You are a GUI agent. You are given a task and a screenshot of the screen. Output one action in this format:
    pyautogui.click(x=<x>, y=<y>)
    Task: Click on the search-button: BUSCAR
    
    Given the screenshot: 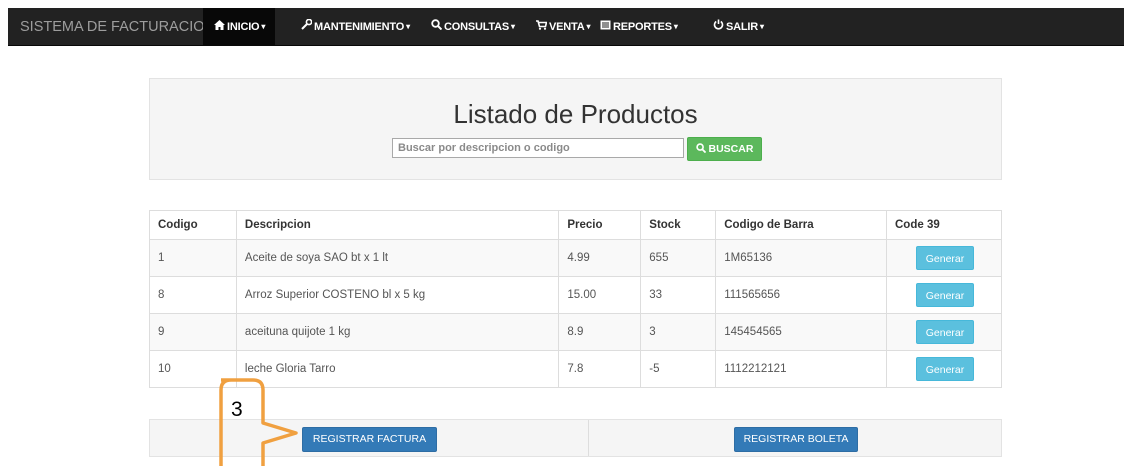 What is the action you would take?
    pyautogui.click(x=724, y=149)
    